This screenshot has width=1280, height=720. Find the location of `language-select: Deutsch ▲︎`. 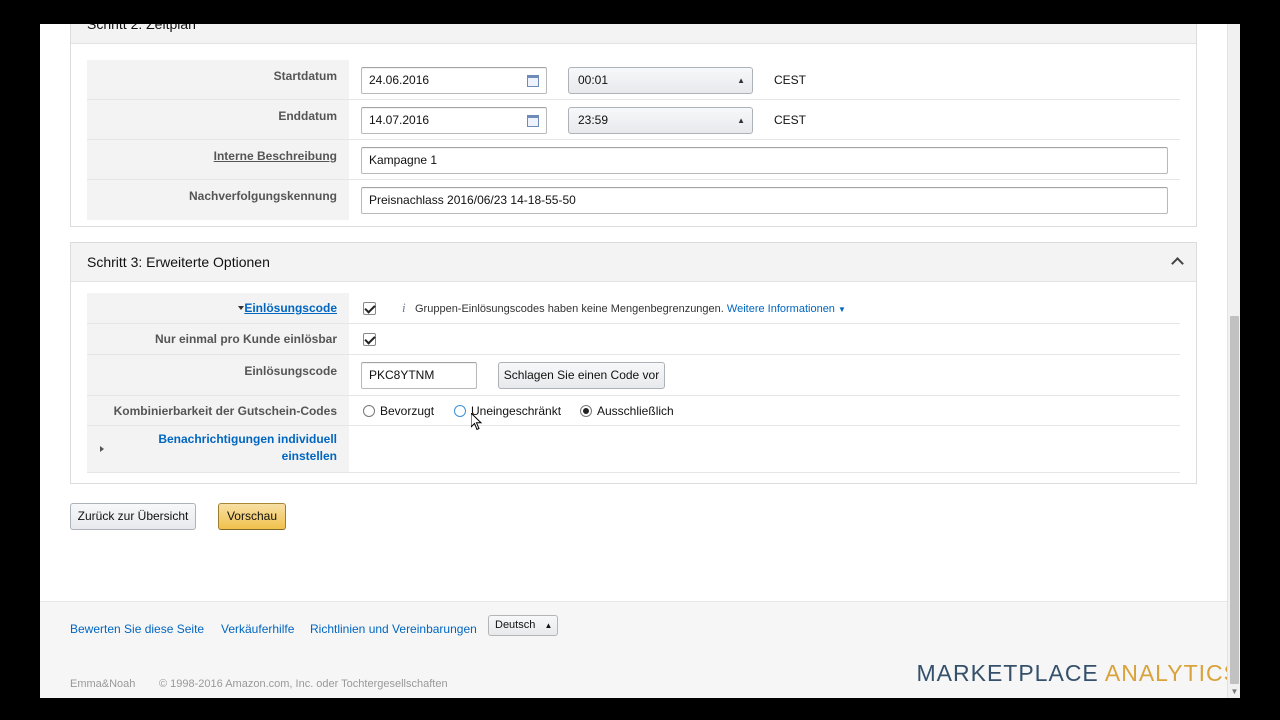

language-select: Deutsch ▲︎ is located at coordinates (523, 625).